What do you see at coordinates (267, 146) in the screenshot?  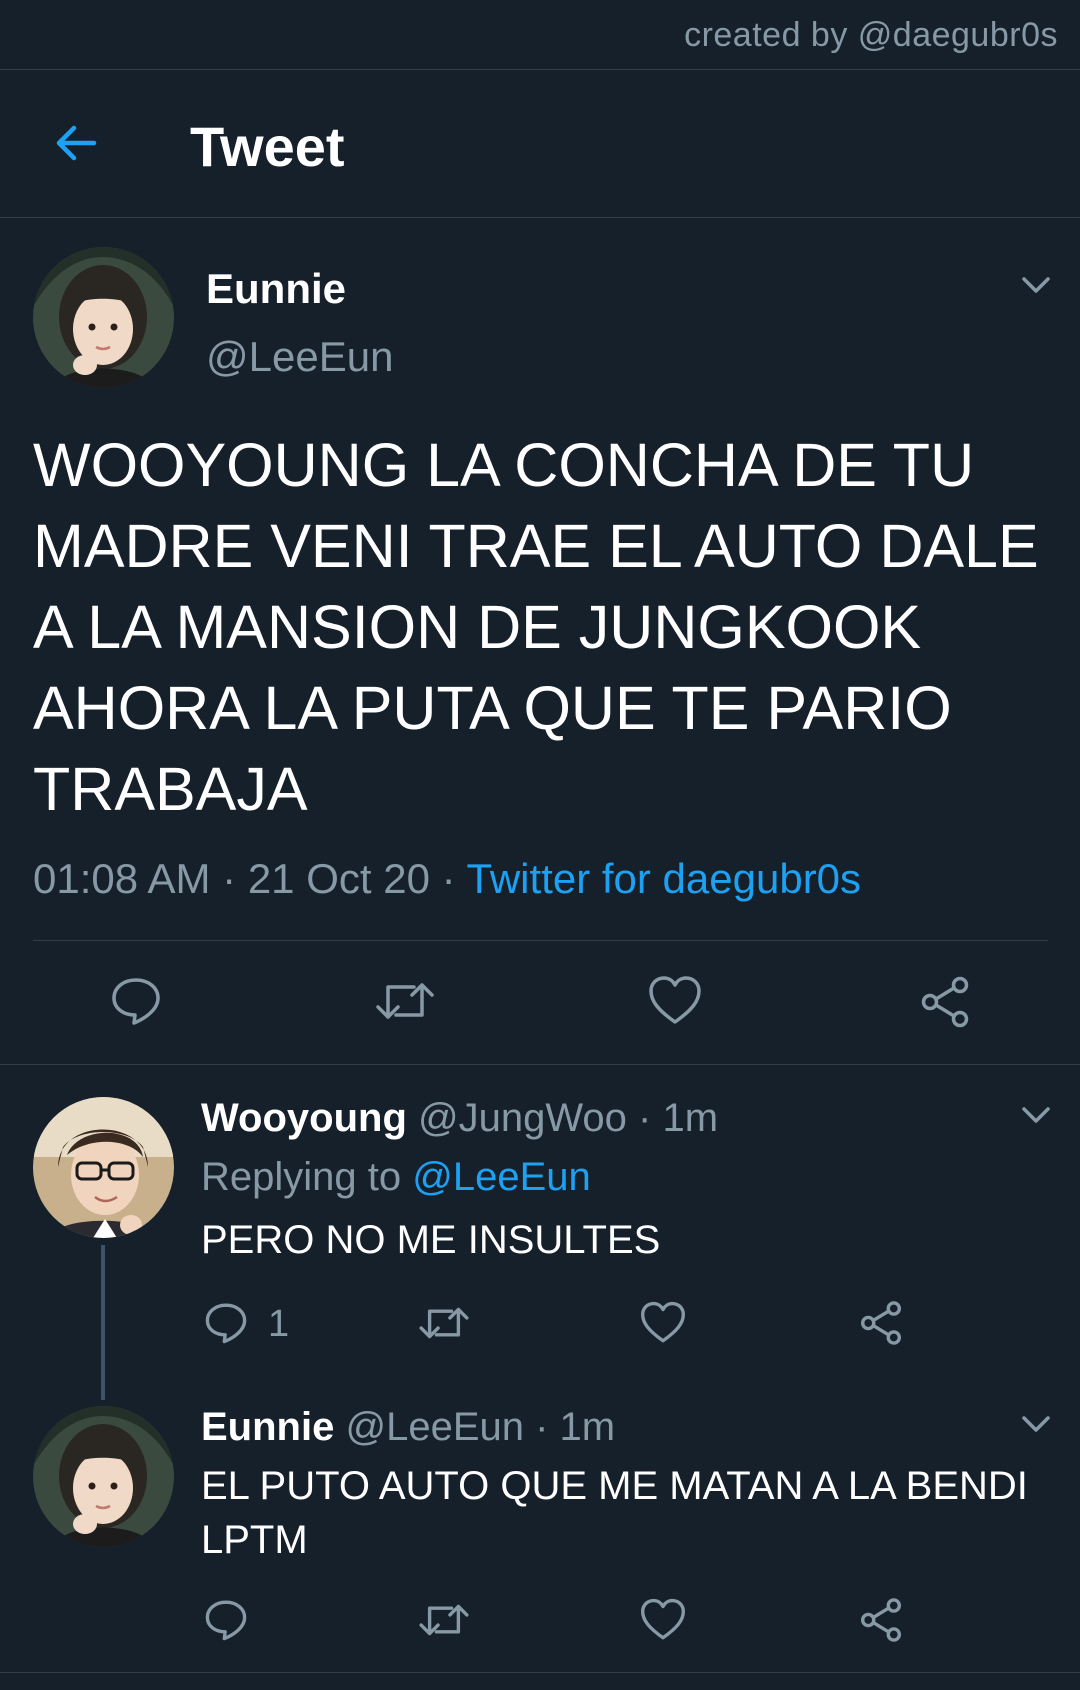 I see `page-title: Tweet` at bounding box center [267, 146].